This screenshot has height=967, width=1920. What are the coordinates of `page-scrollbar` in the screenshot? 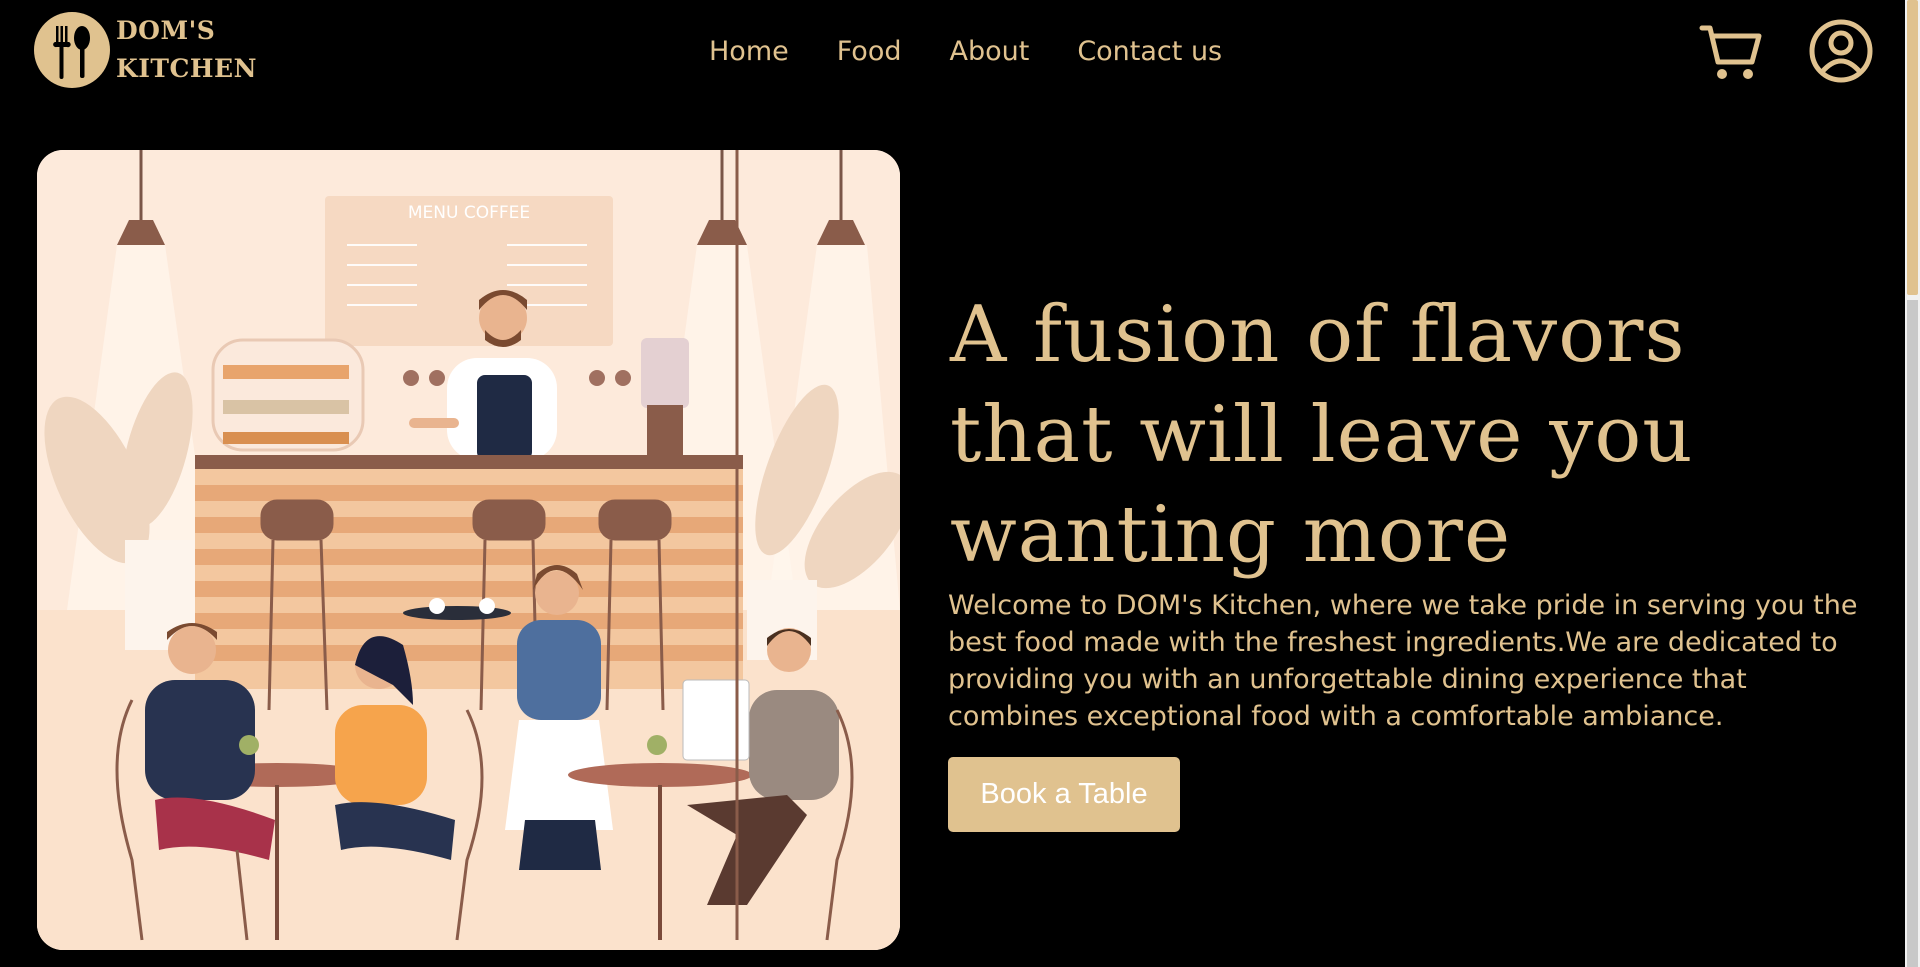 It's located at (1912, 483).